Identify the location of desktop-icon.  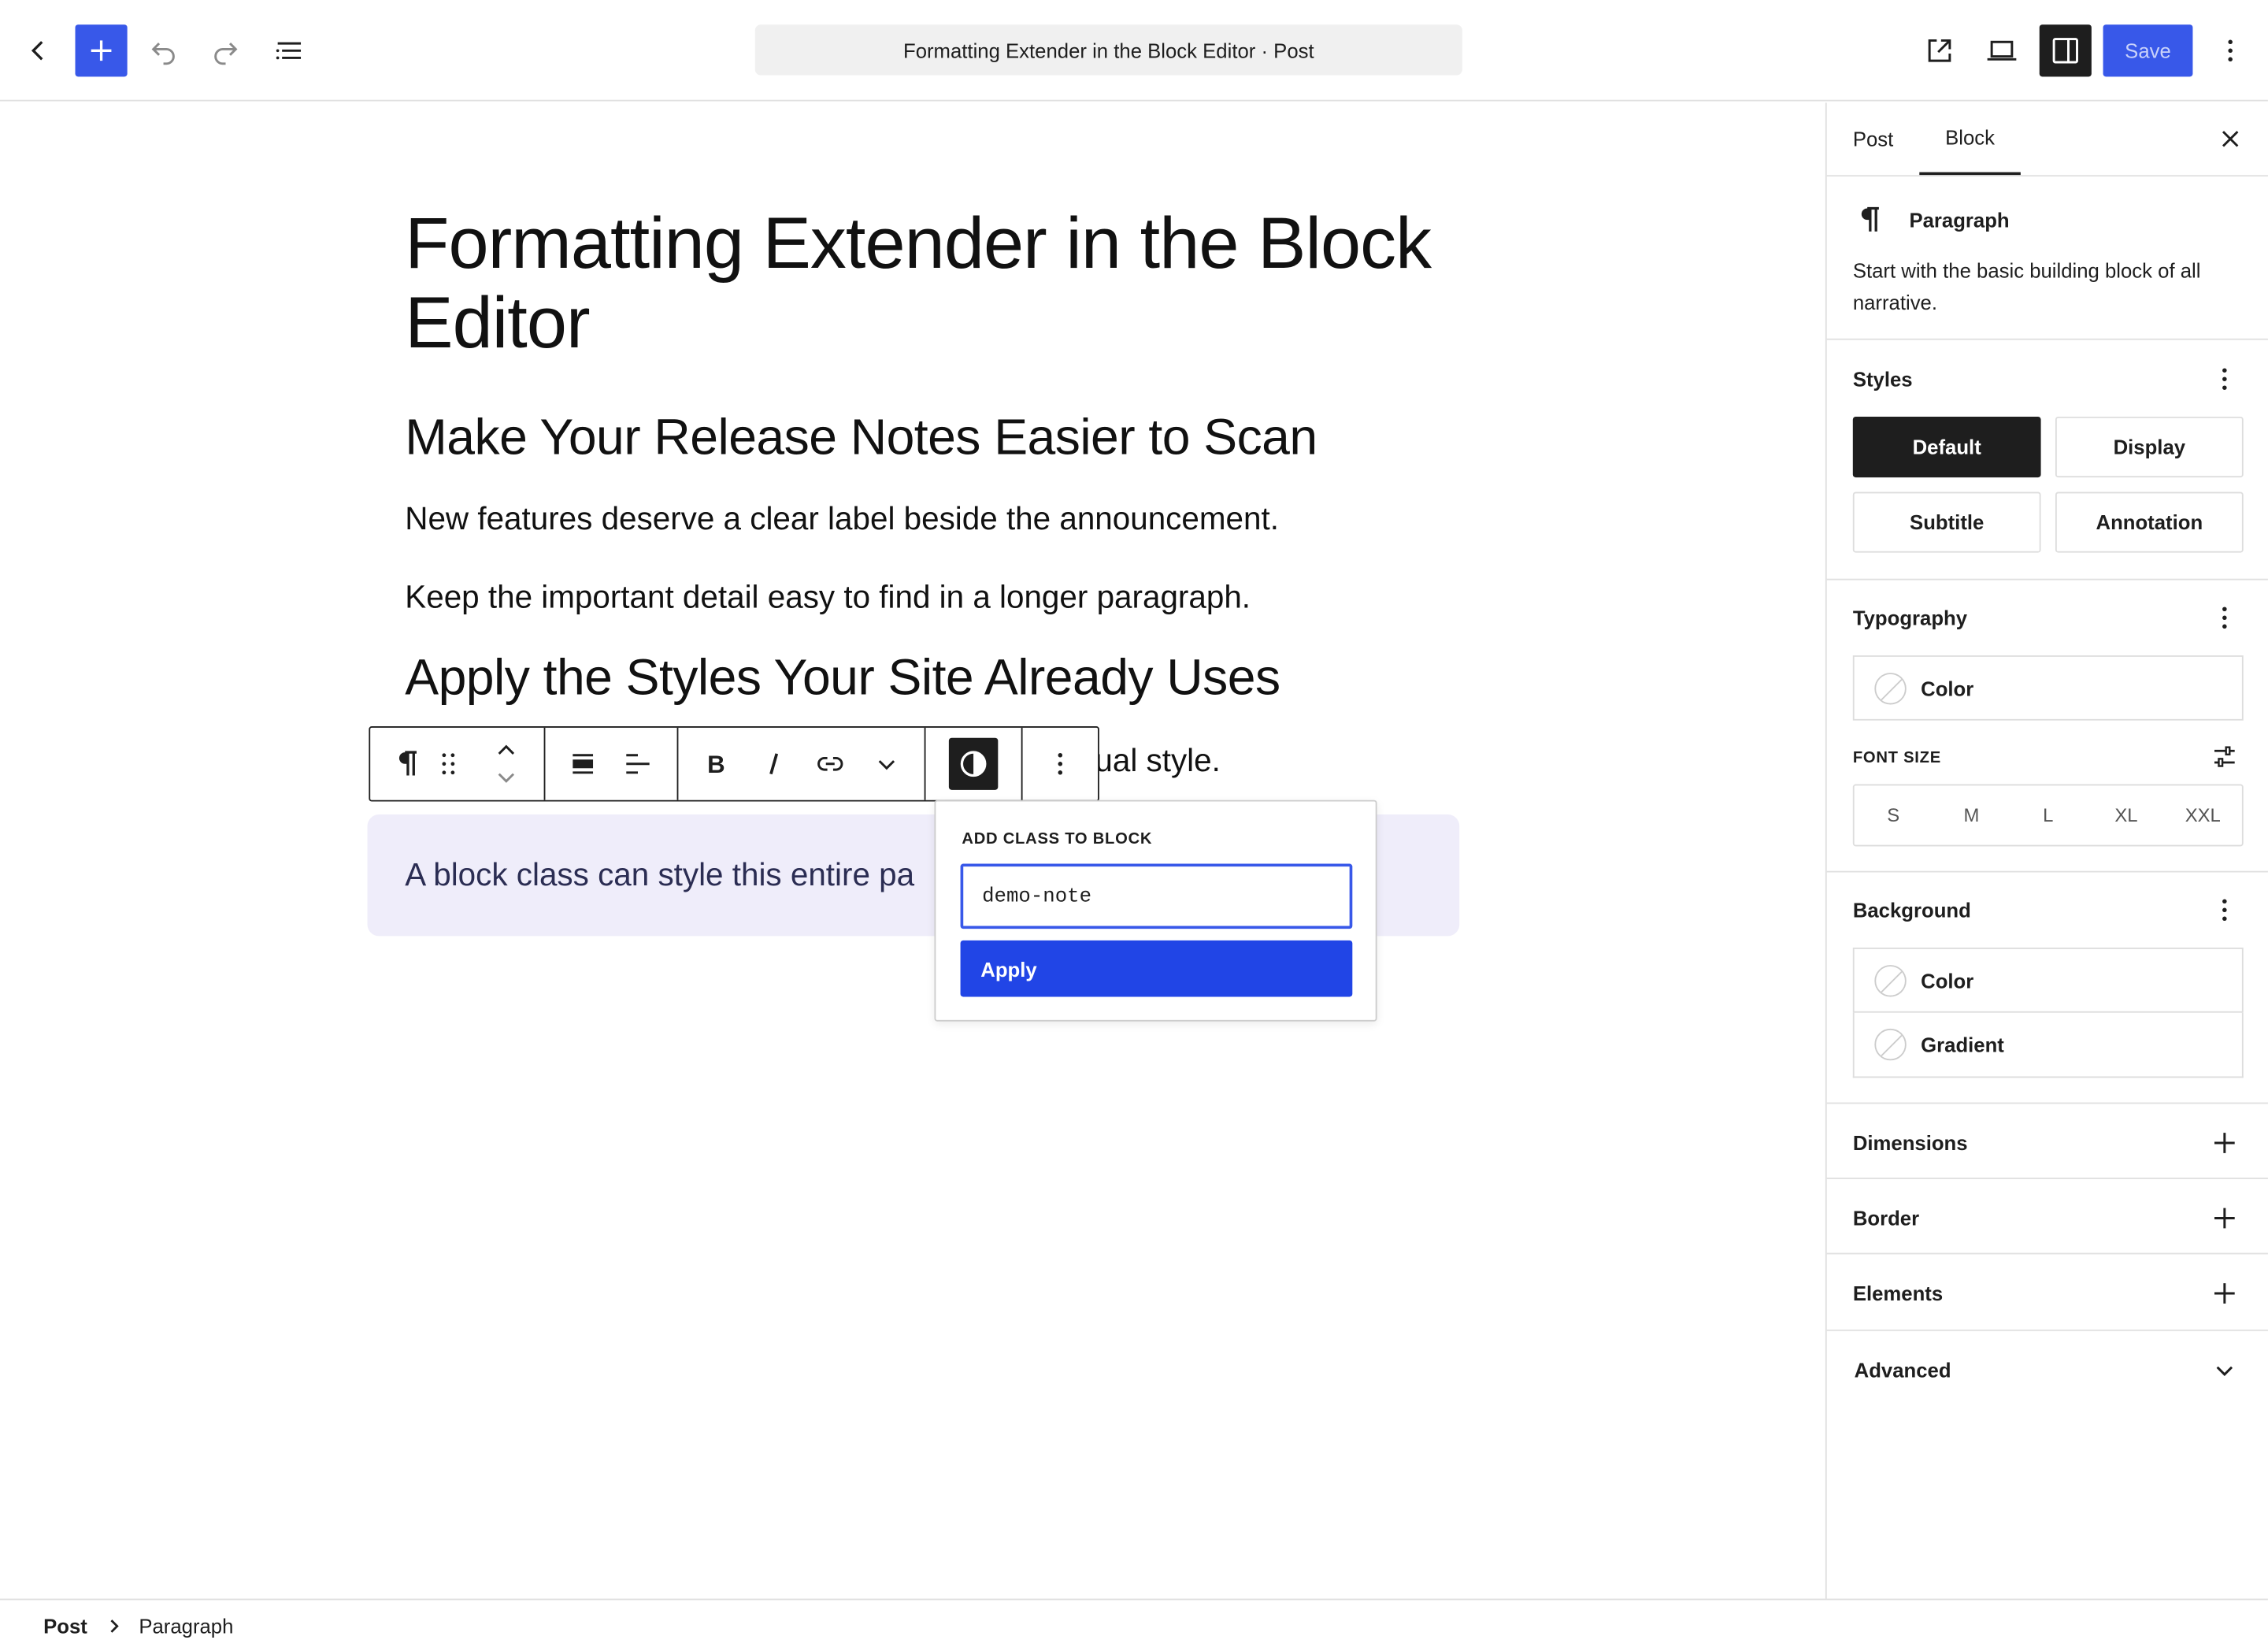
(2002, 50).